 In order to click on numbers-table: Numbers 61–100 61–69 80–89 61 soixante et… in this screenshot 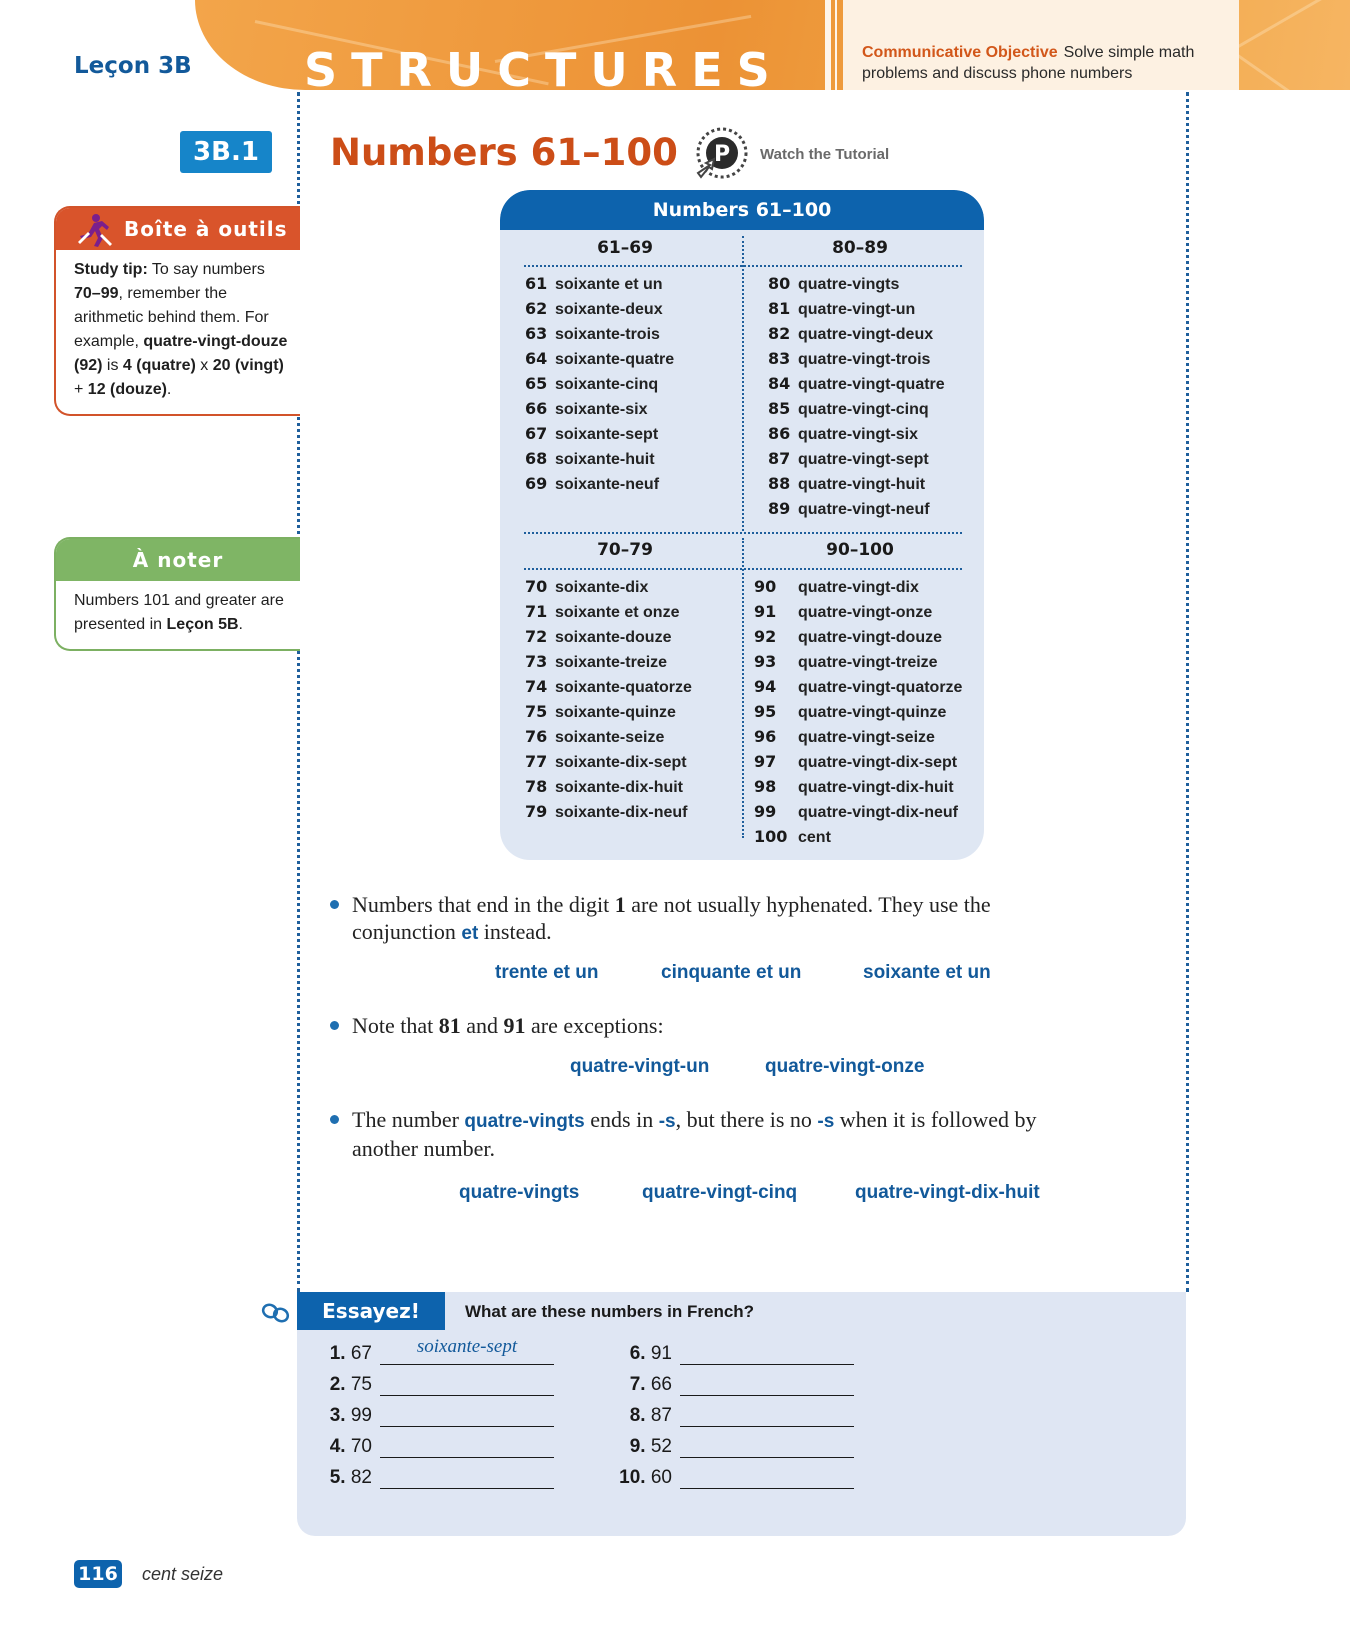, I will do `click(742, 525)`.